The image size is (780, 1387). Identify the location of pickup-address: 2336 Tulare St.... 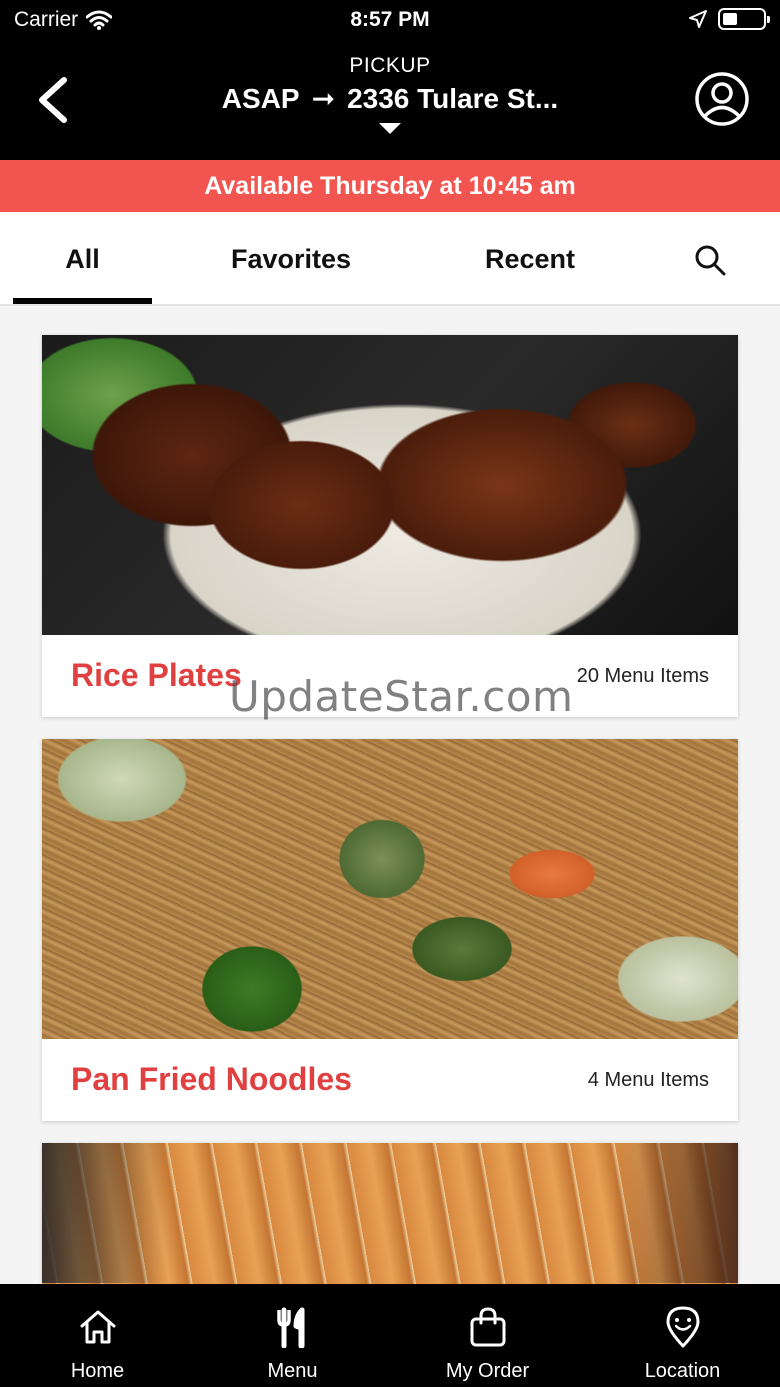
(453, 98).